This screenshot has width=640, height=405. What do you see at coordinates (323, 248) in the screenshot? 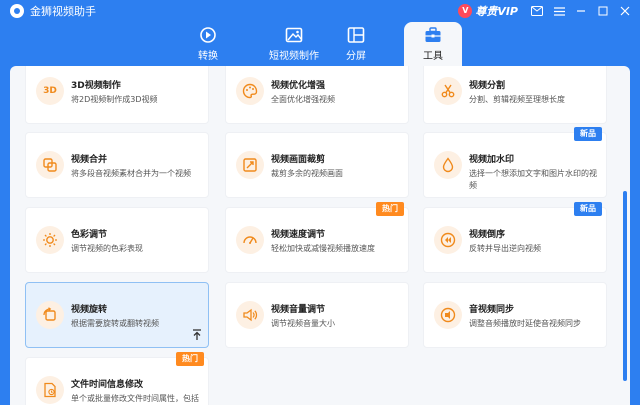
I see `card-desc: 轻松加快或减慢视频播放速度` at bounding box center [323, 248].